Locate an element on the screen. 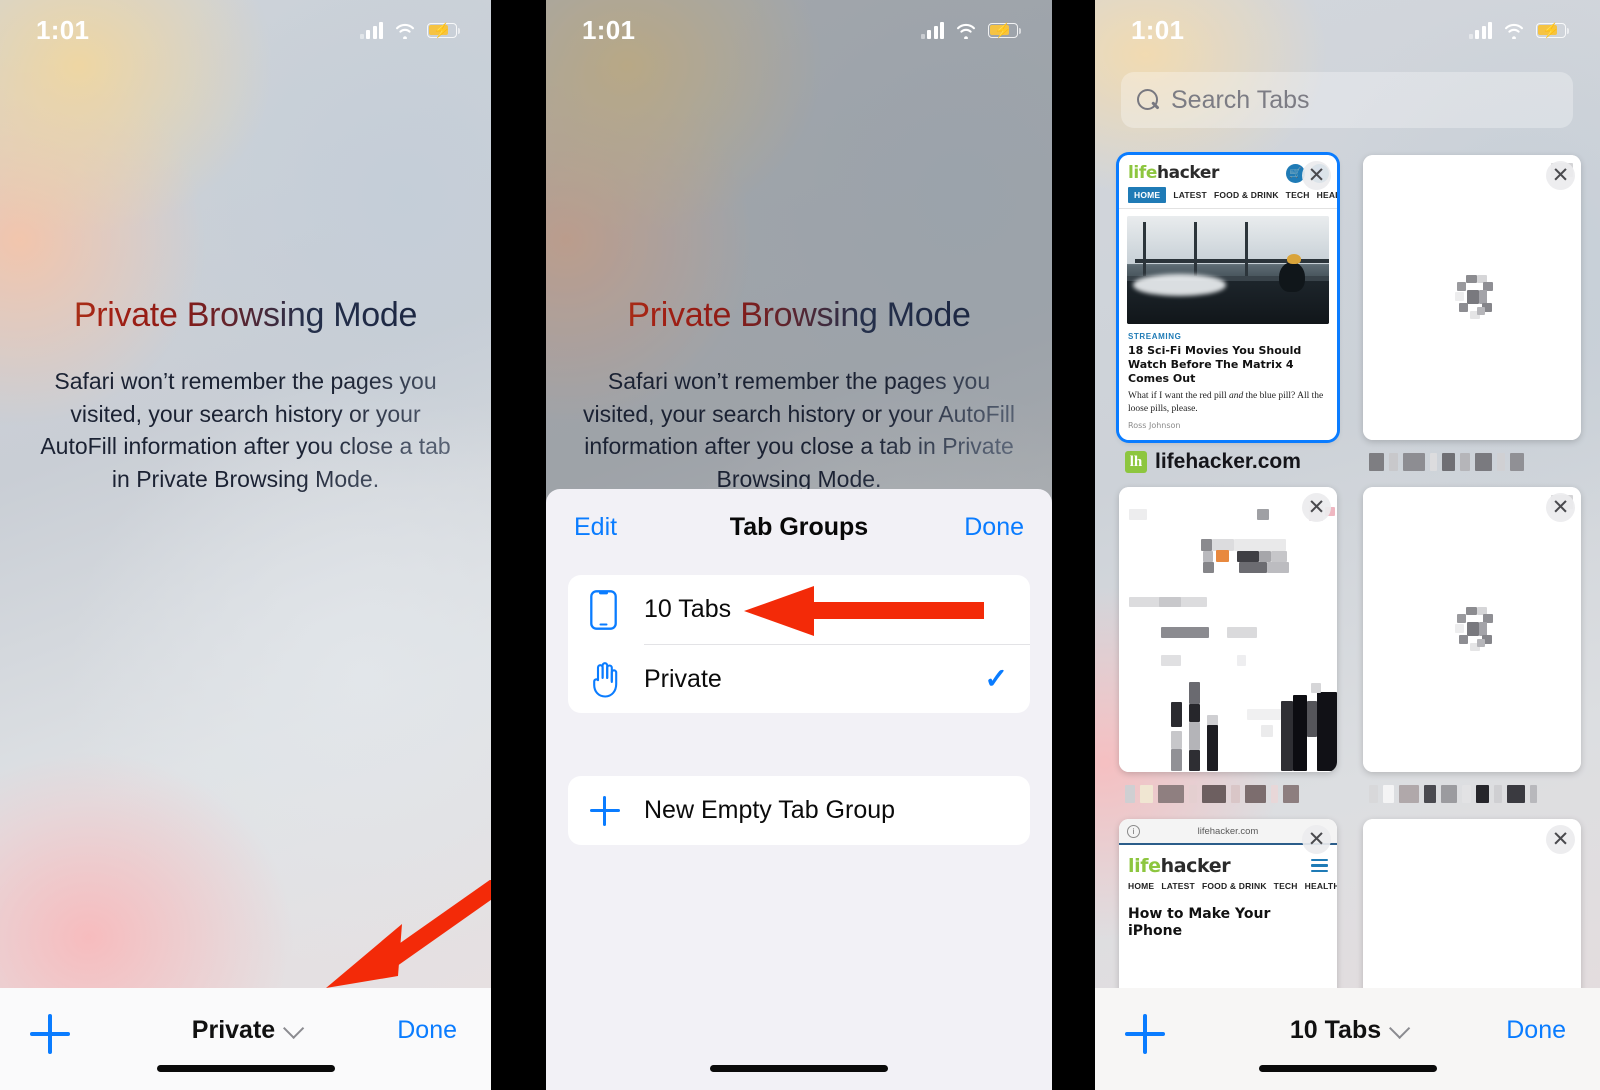 The height and width of the screenshot is (1090, 1600). article-headline: How to Make Your iPhone is located at coordinates (1199, 922).